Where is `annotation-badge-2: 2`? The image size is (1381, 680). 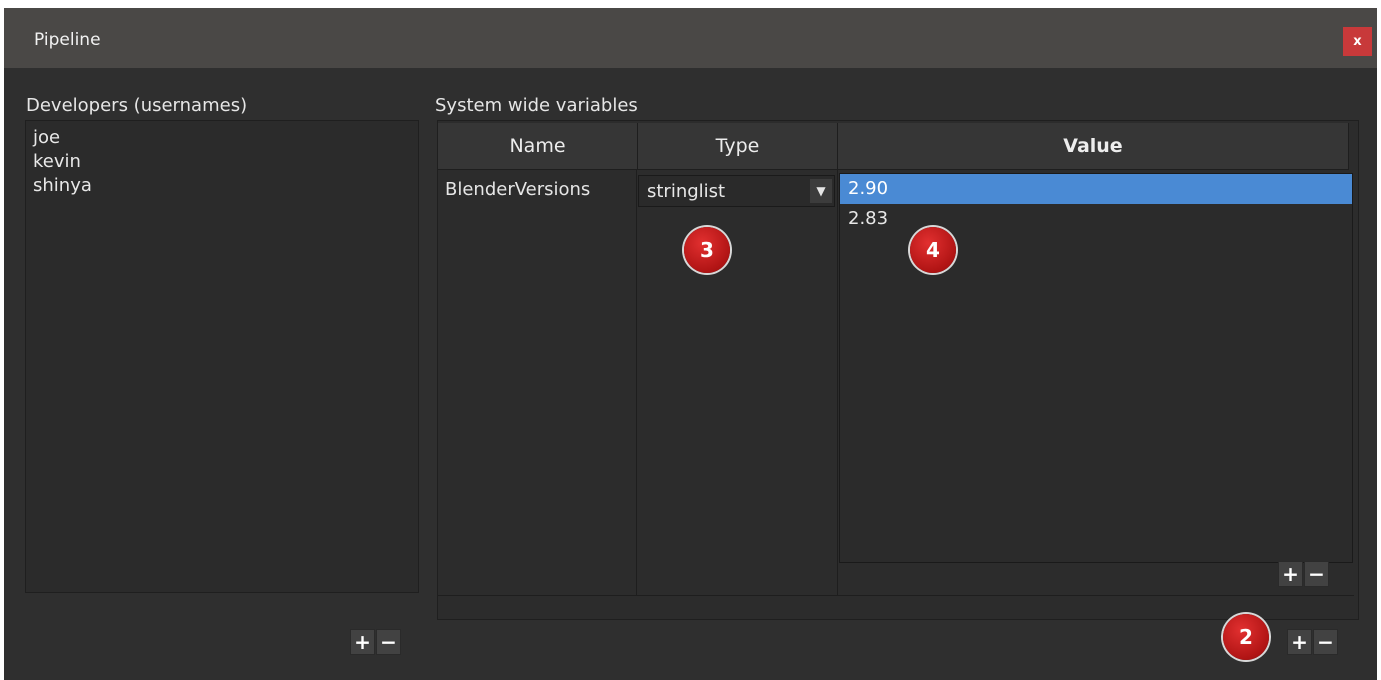
annotation-badge-2: 2 is located at coordinates (1246, 637).